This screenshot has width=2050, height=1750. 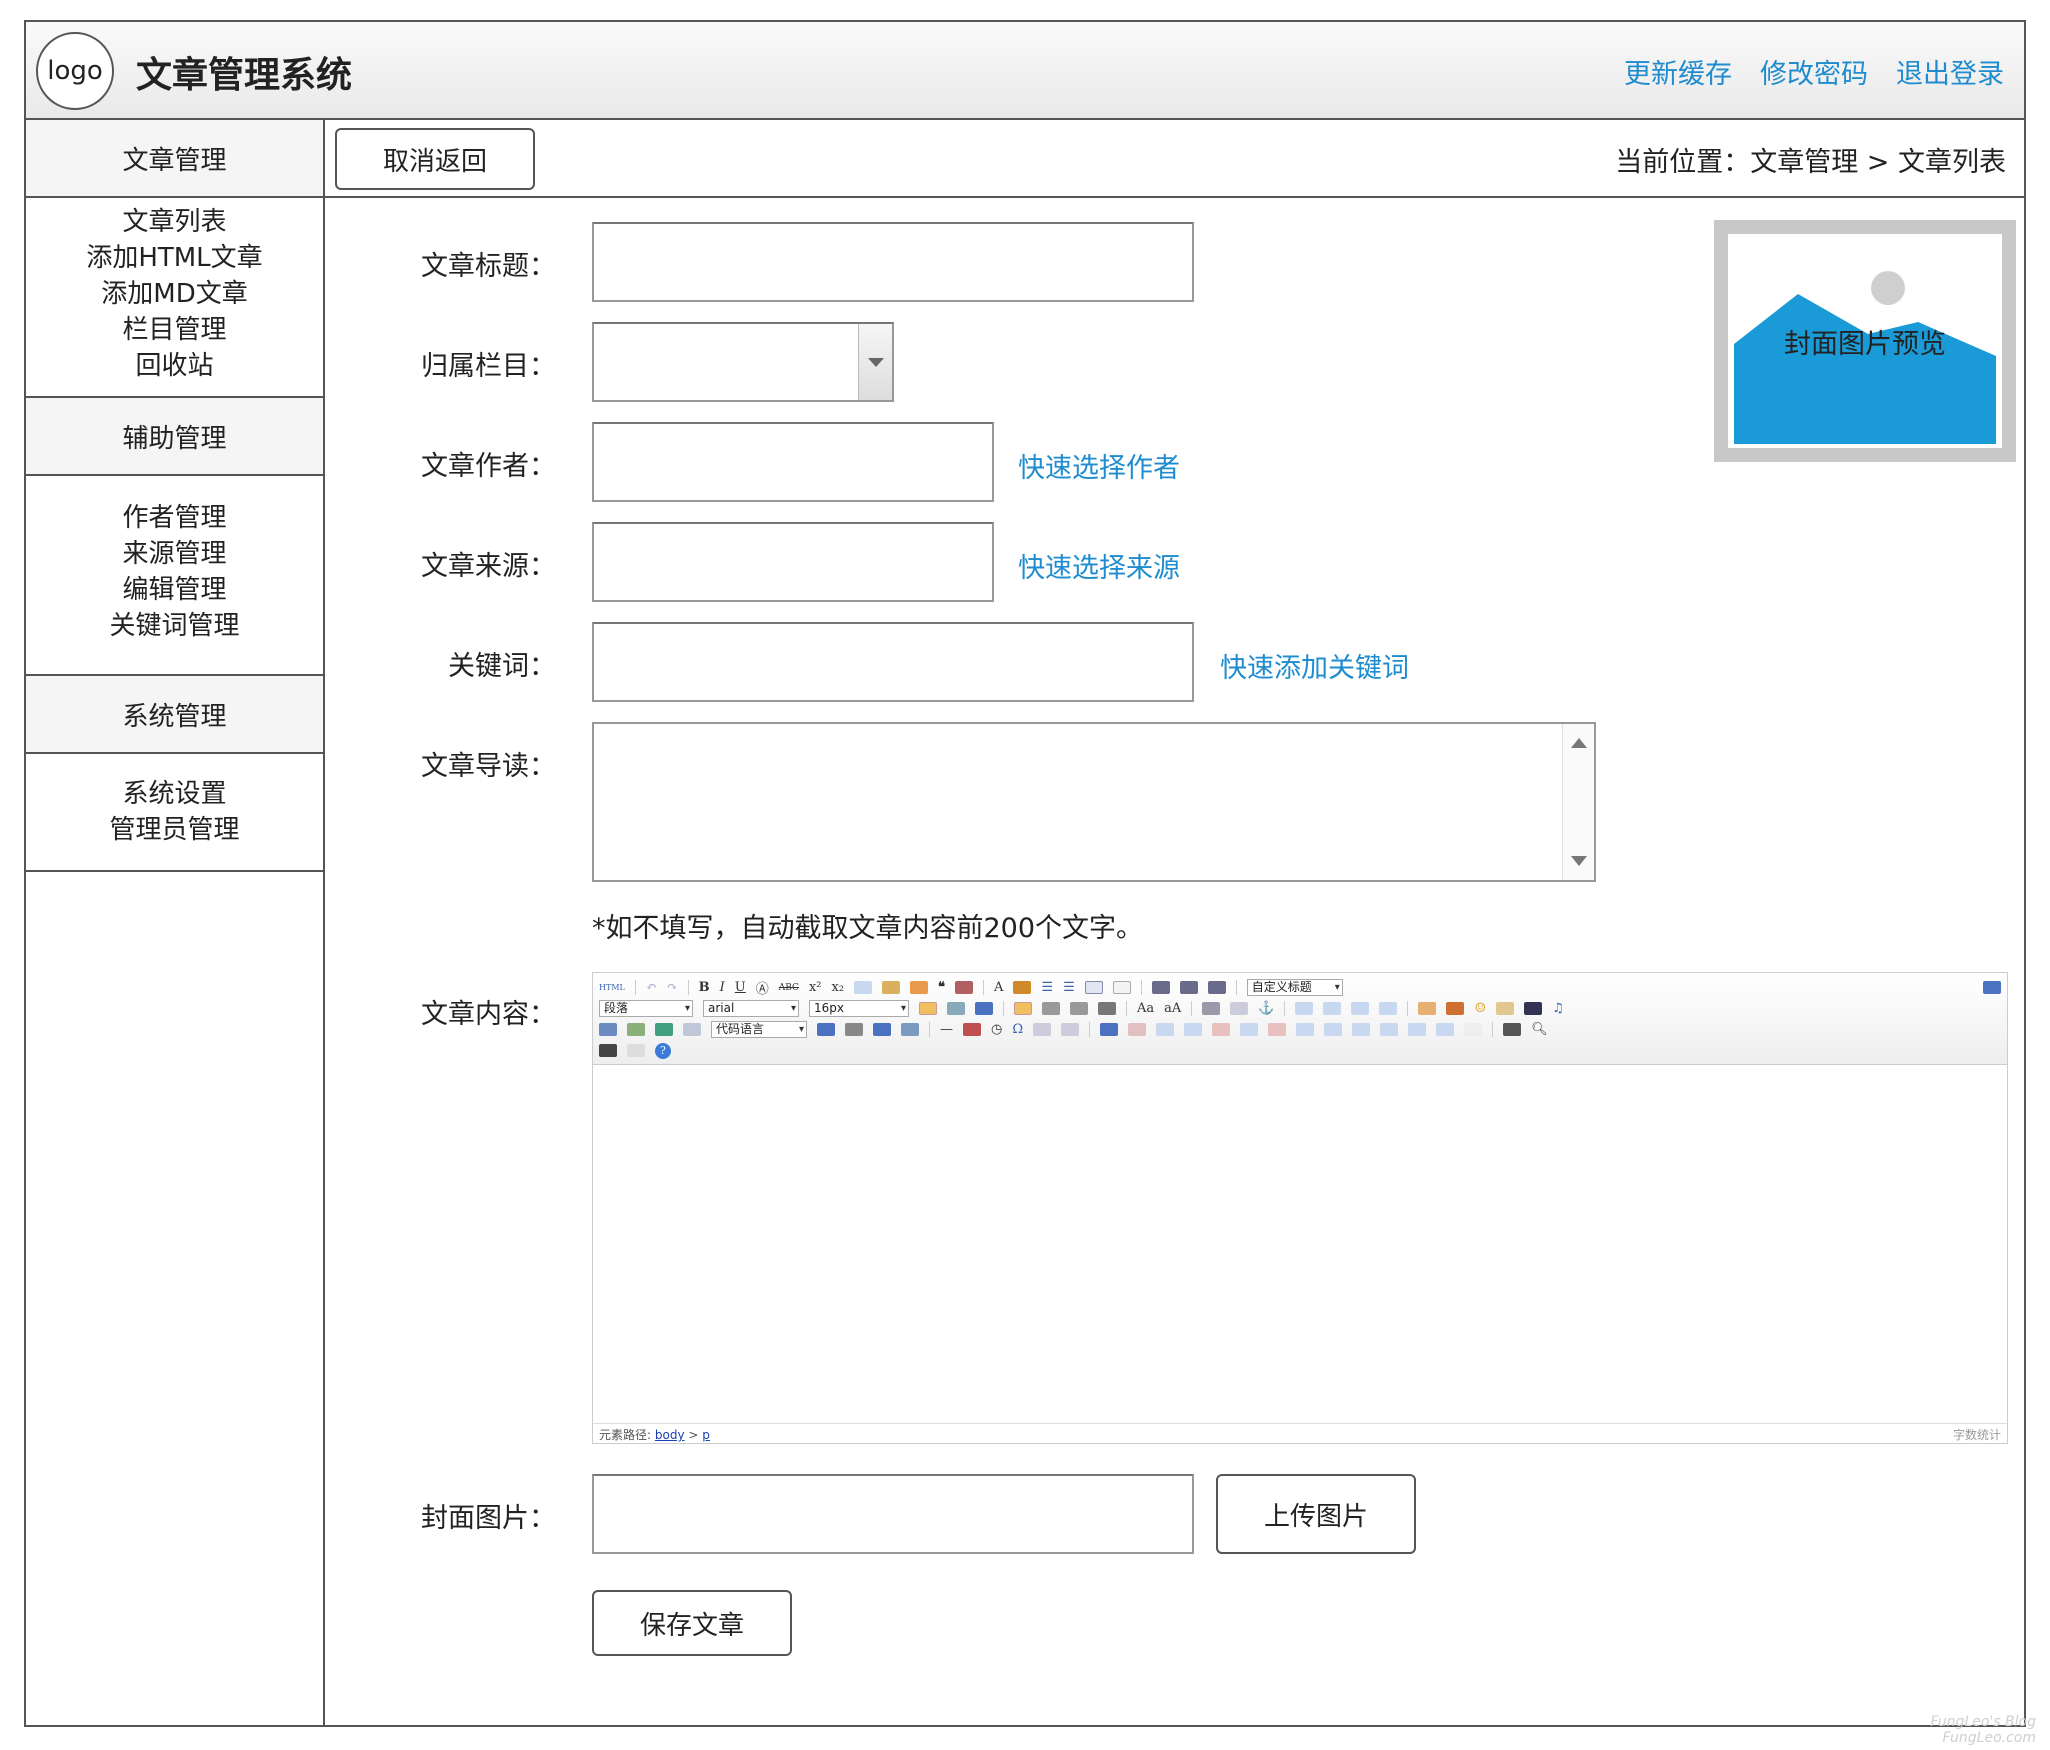 I want to click on change-password-link: 修改密码, so click(x=1814, y=71).